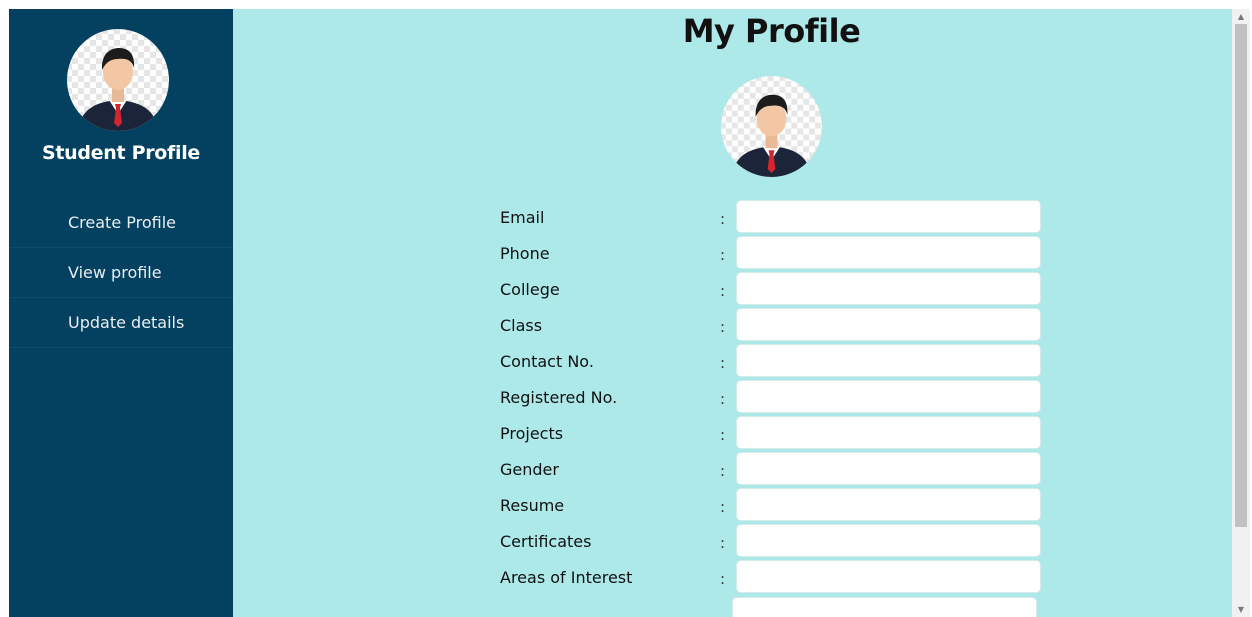 This screenshot has height=617, width=1252. Describe the element at coordinates (732, 438) in the screenshot. I see `form-row-projects: Projects :` at that location.